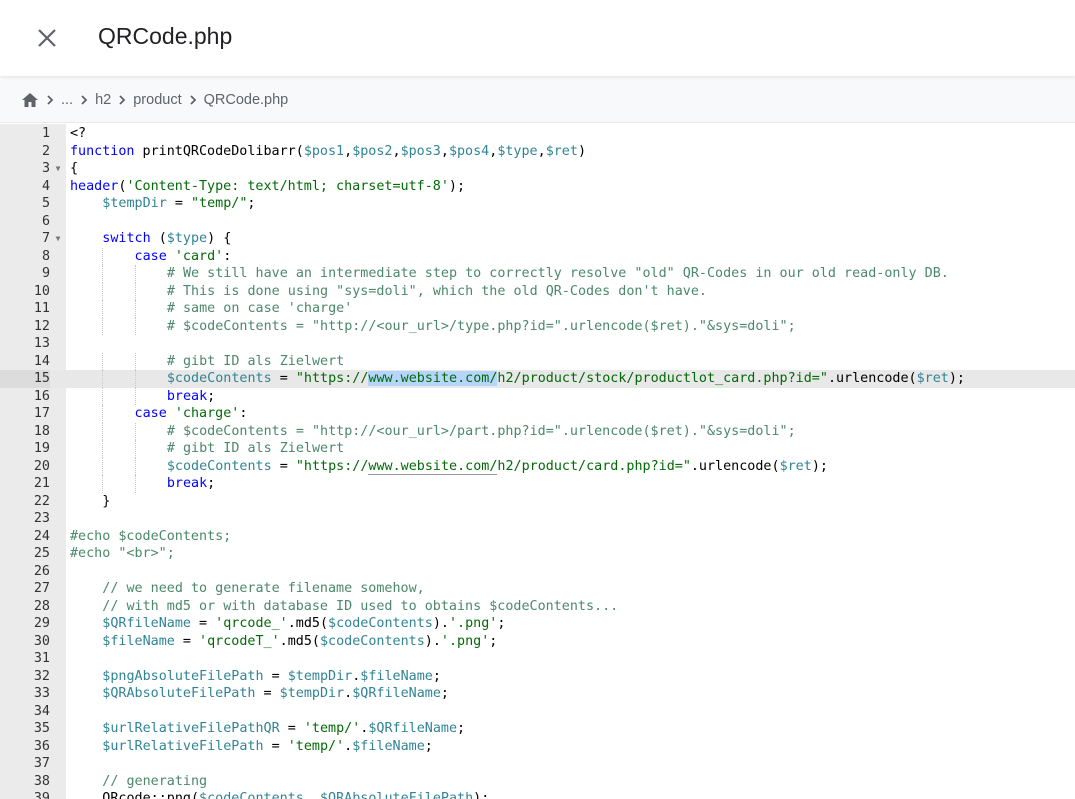 Image resolution: width=1075 pixels, height=799 pixels. What do you see at coordinates (191, 397) in the screenshot?
I see `line-code: break;` at bounding box center [191, 397].